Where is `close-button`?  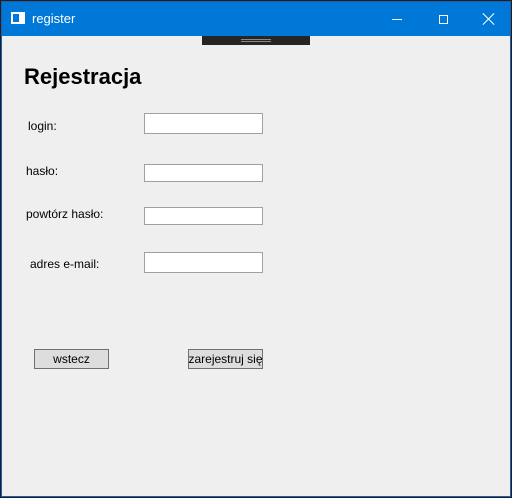 close-button is located at coordinates (488, 19).